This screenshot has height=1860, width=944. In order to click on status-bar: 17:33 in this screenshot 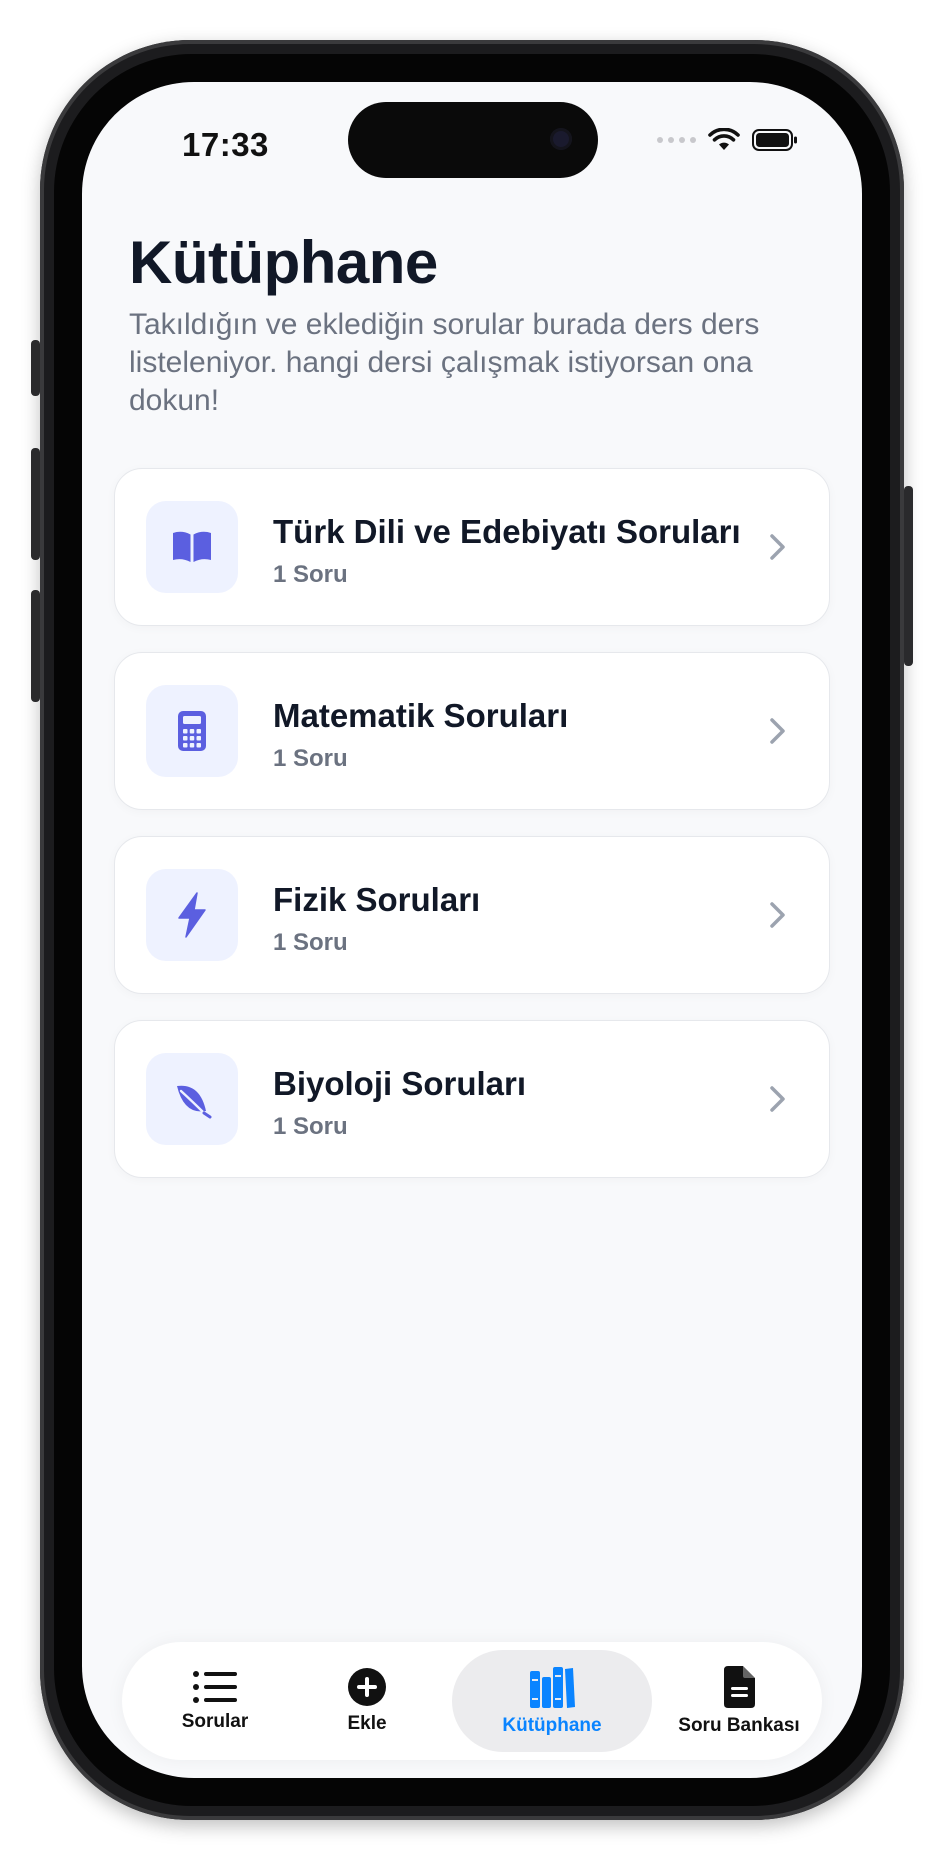, I will do `click(472, 137)`.